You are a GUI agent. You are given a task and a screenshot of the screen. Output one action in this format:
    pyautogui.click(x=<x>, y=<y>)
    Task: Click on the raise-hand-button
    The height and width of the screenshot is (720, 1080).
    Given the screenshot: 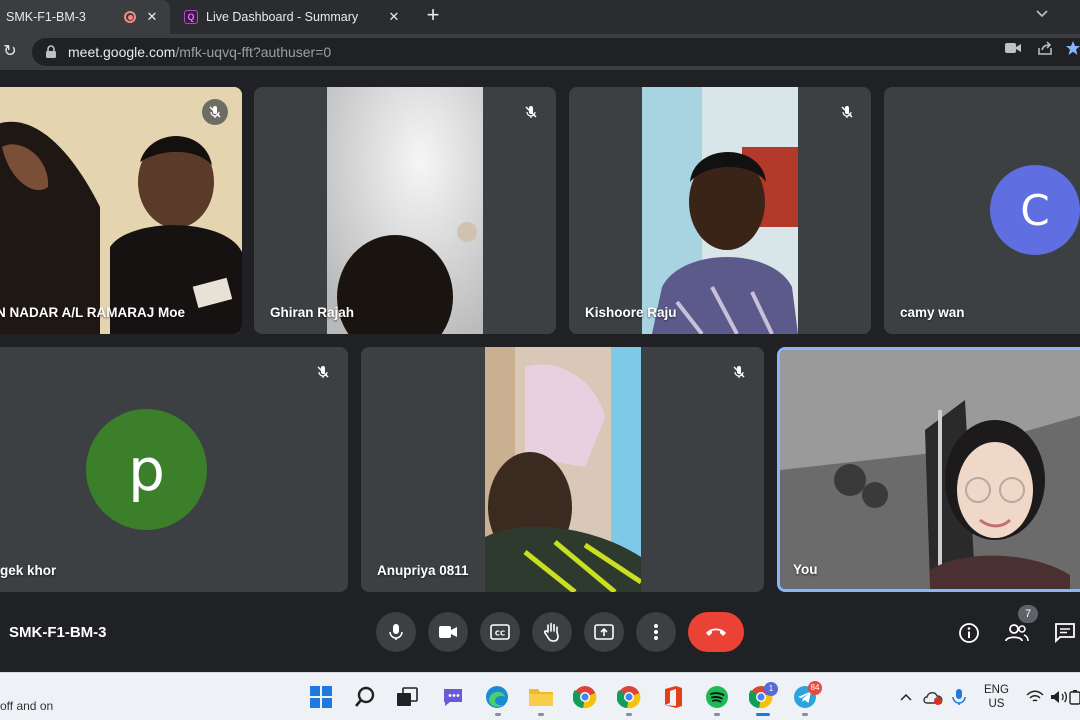 What is the action you would take?
    pyautogui.click(x=552, y=632)
    